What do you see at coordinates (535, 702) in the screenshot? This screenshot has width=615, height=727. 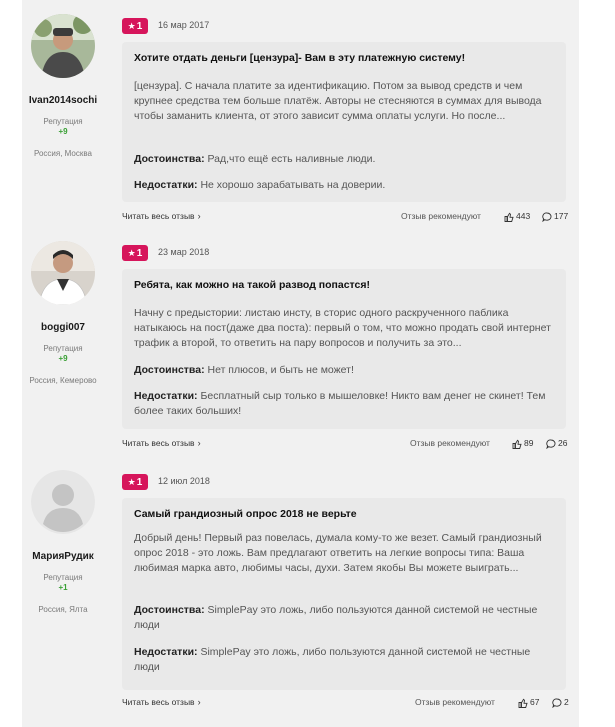 I see `likes-count: 67` at bounding box center [535, 702].